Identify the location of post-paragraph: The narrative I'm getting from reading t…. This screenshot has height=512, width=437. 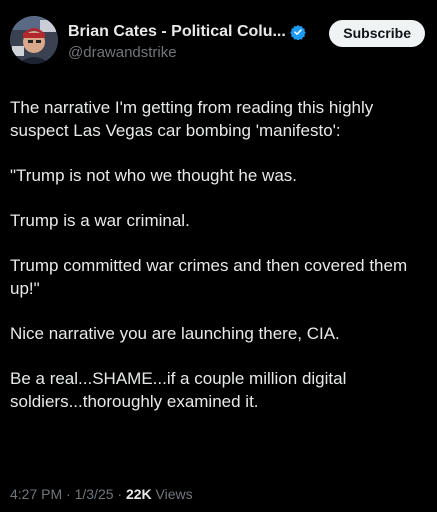
(192, 119).